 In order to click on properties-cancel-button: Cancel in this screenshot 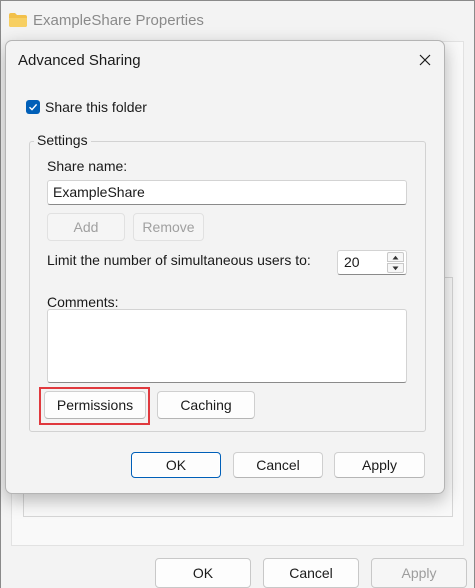, I will do `click(311, 573)`.